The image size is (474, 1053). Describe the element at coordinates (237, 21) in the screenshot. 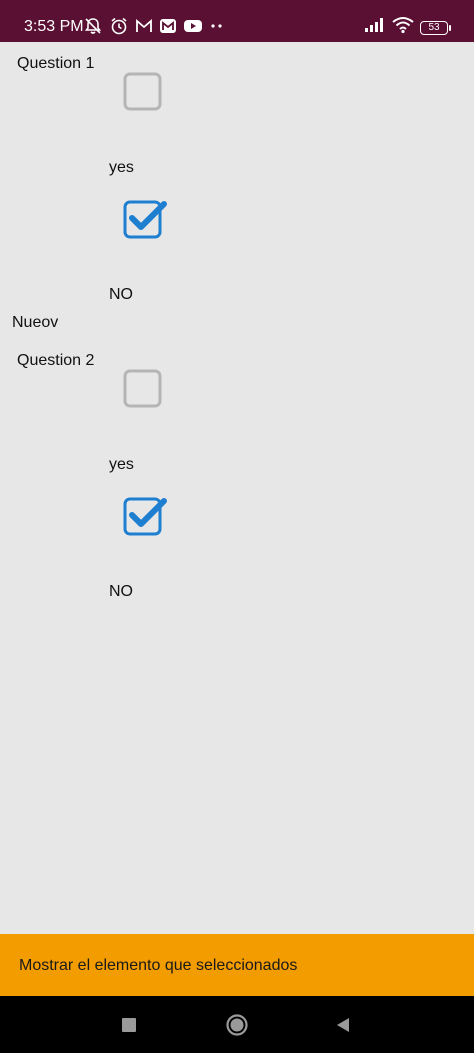

I see `status-bar: 3:53 PM 53` at that location.